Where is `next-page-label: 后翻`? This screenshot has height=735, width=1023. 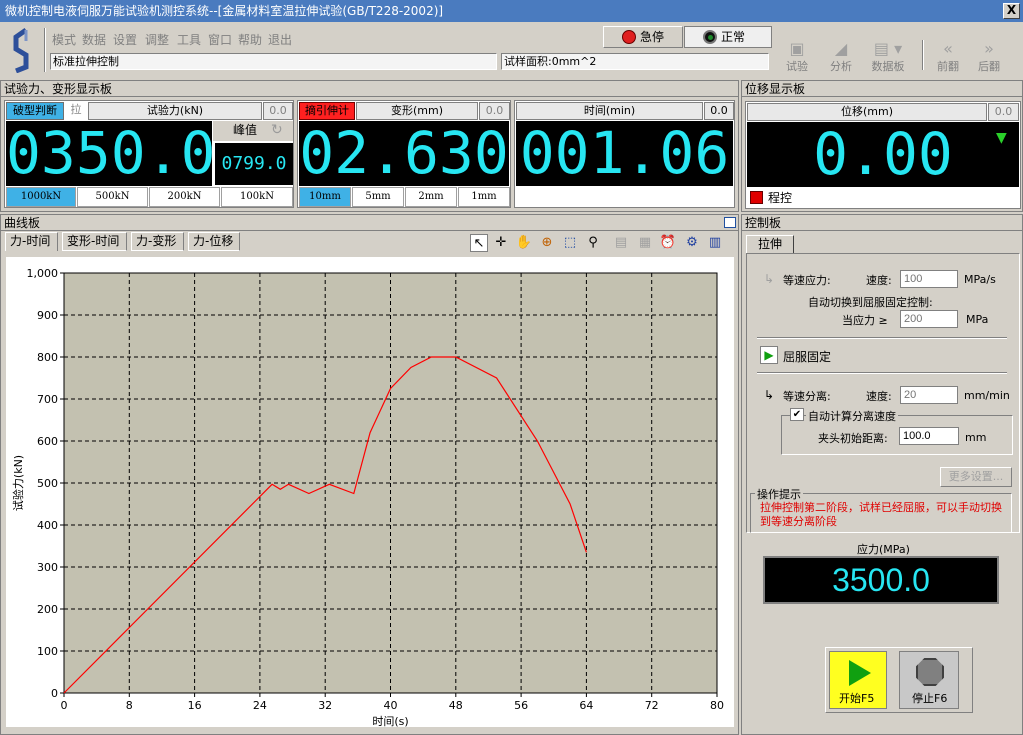 next-page-label: 后翻 is located at coordinates (989, 66).